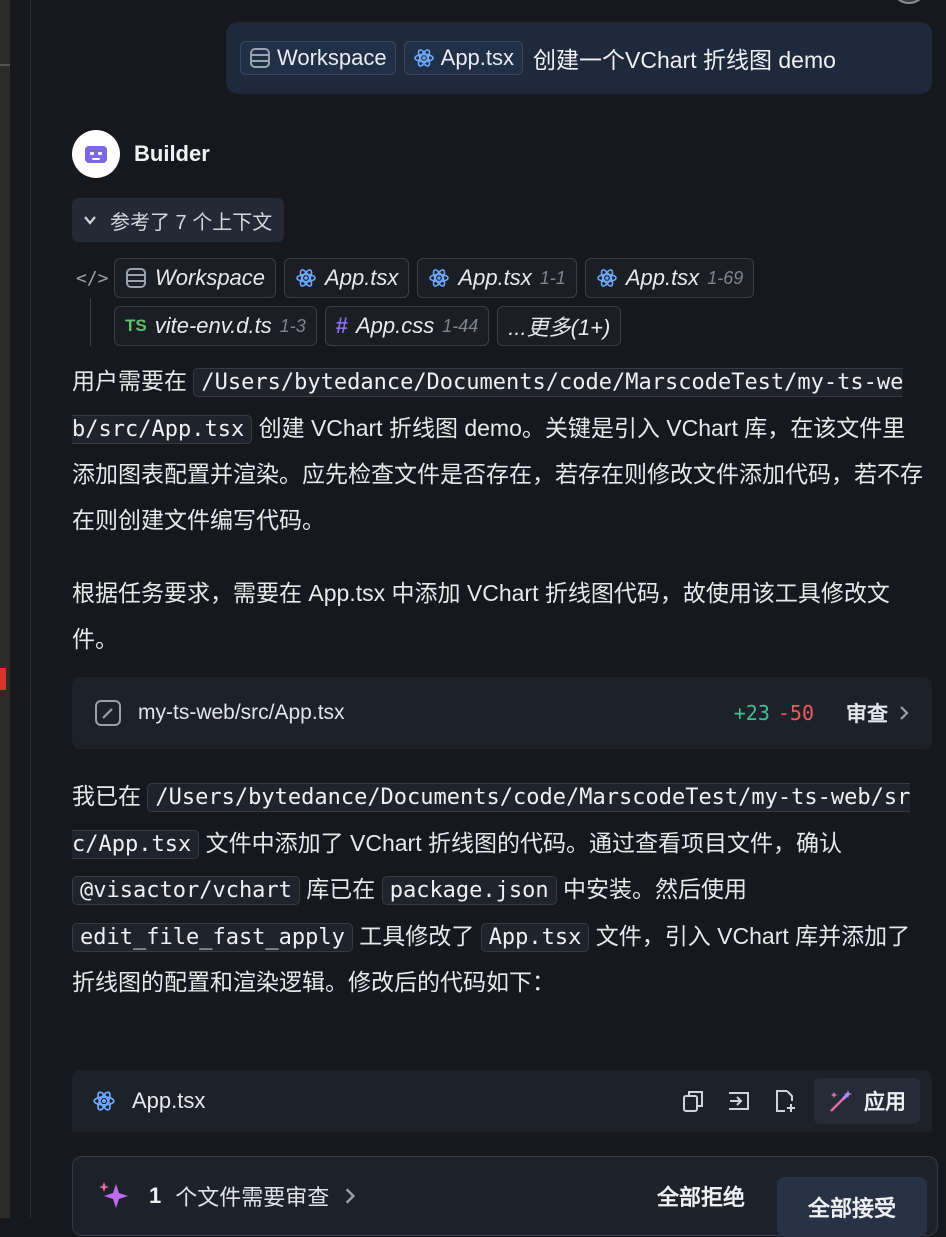 This screenshot has height=1237, width=946. I want to click on review-label: 审查, so click(867, 714).